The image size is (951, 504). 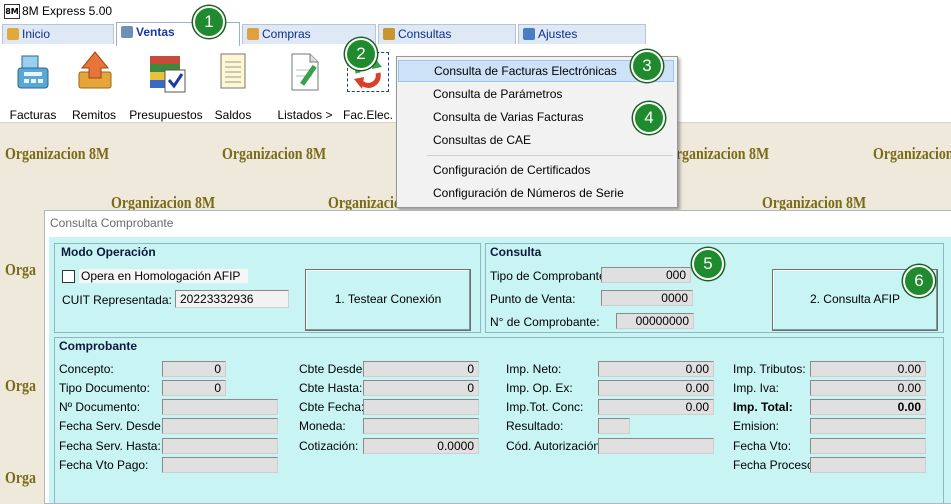 I want to click on concepto-field: 0, so click(x=194, y=369).